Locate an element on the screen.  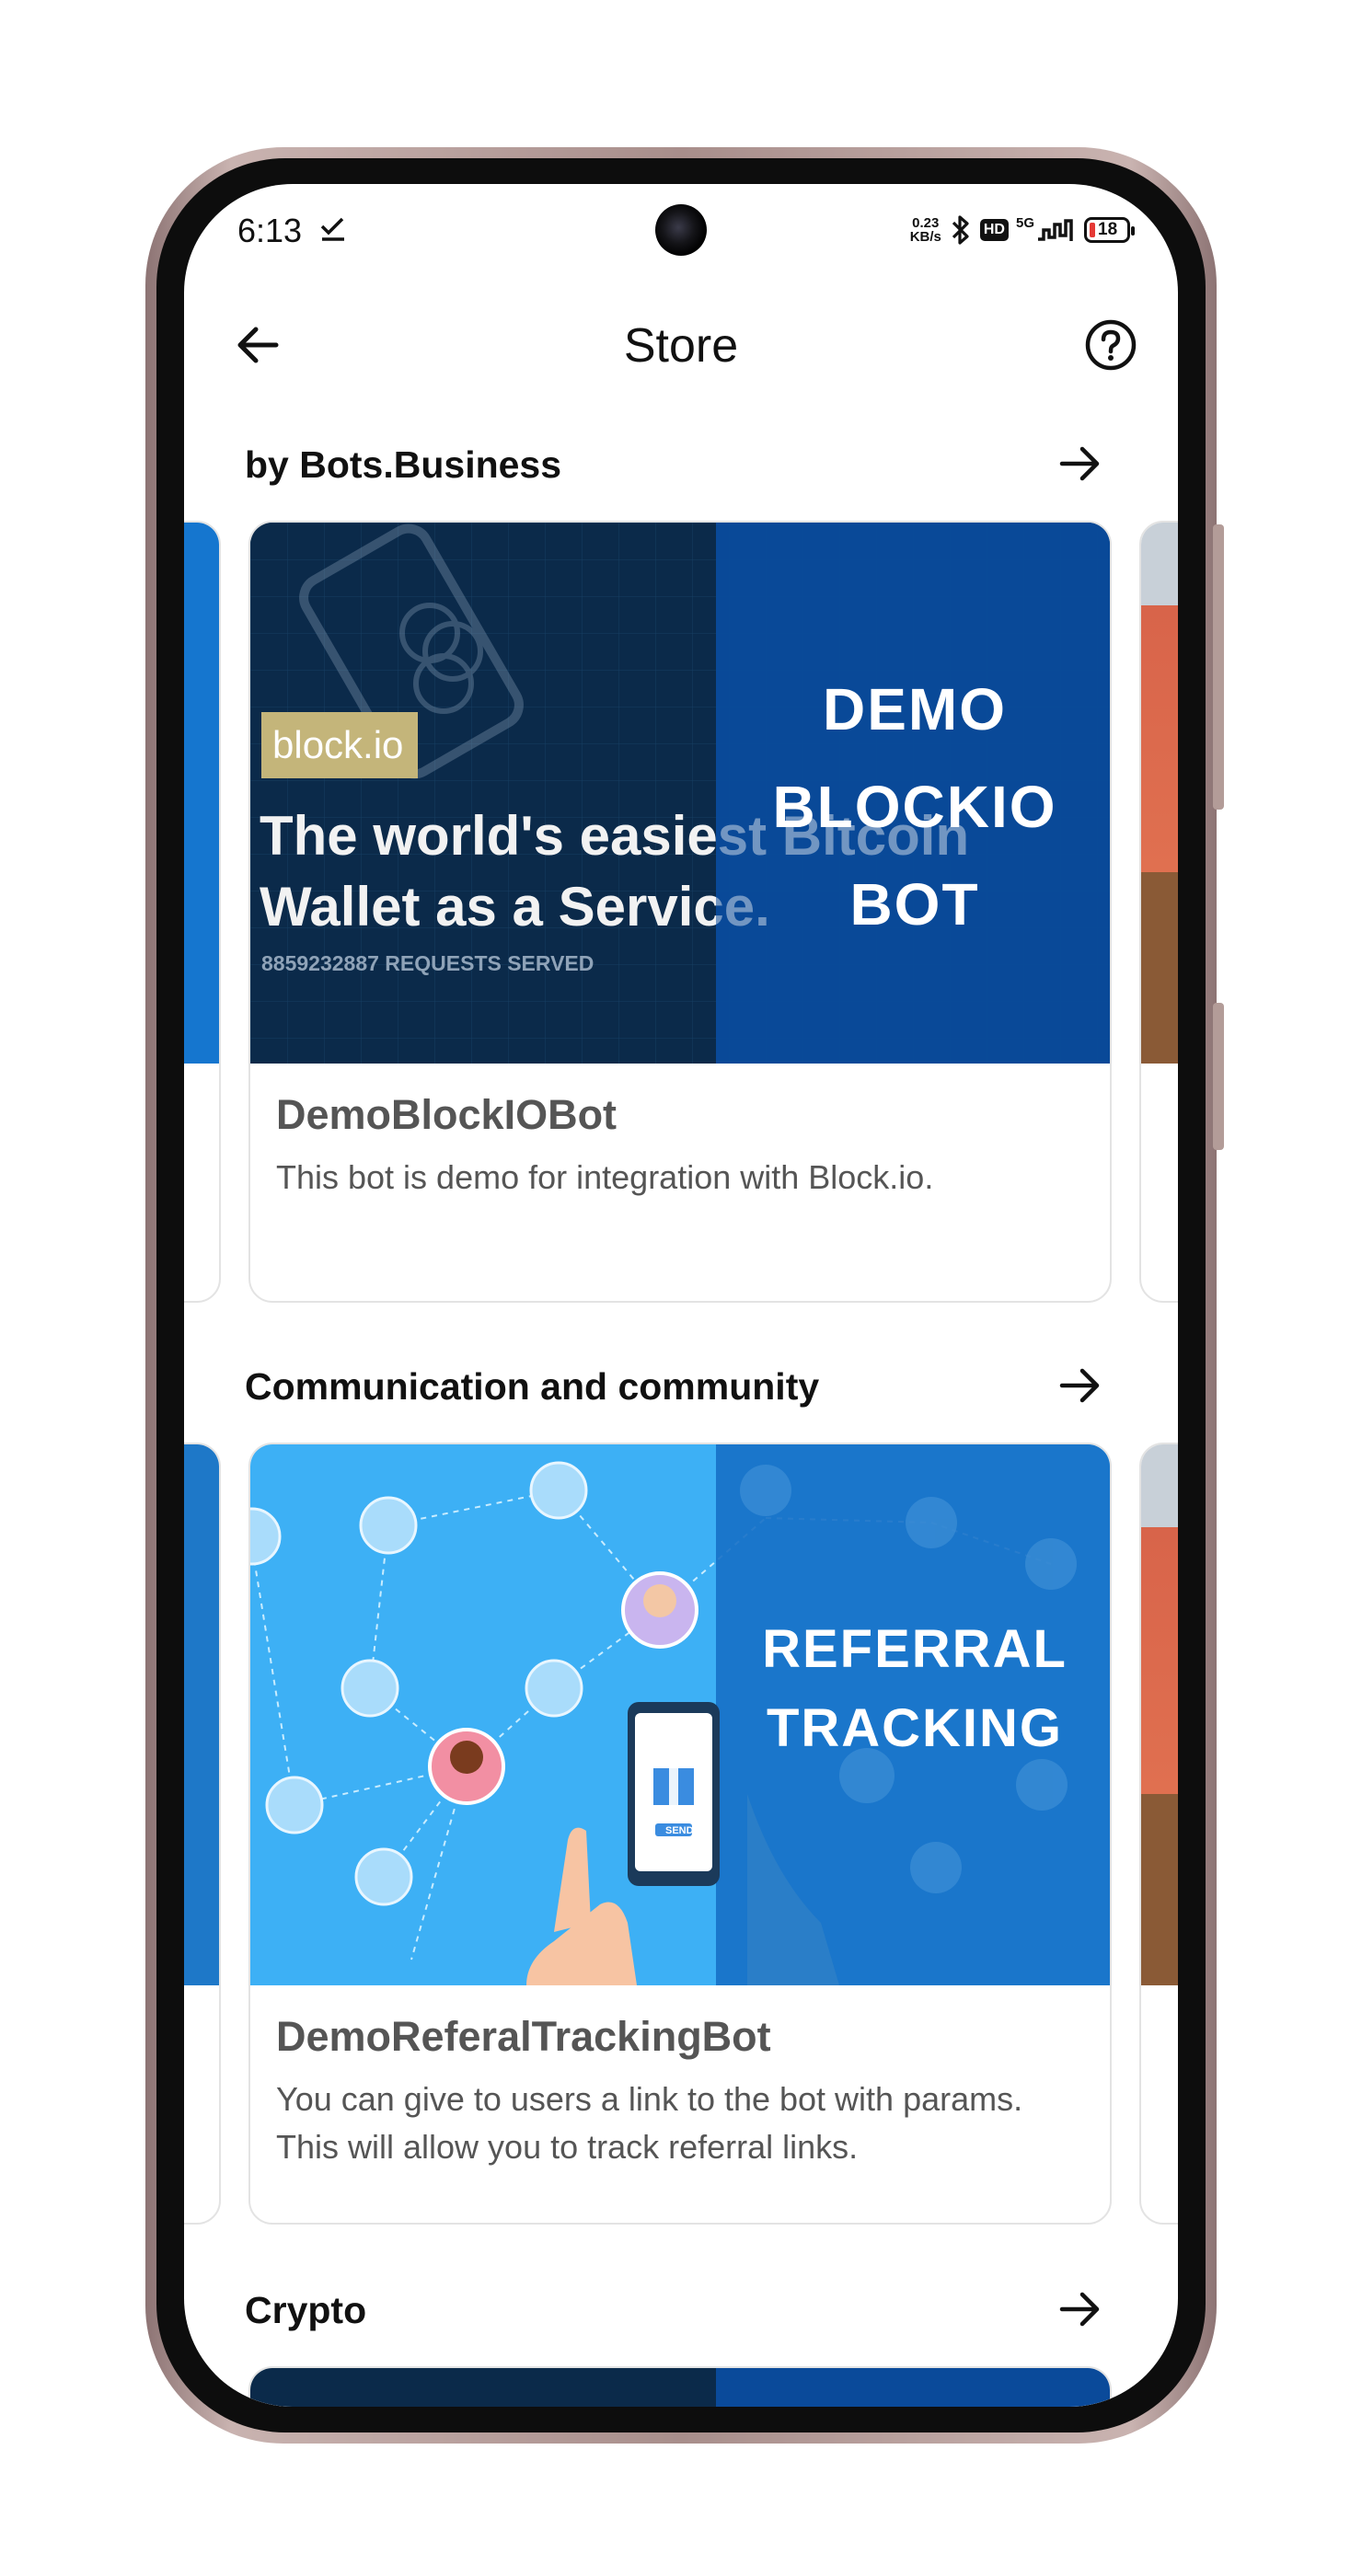
status-time: 6:13 is located at coordinates (270, 230).